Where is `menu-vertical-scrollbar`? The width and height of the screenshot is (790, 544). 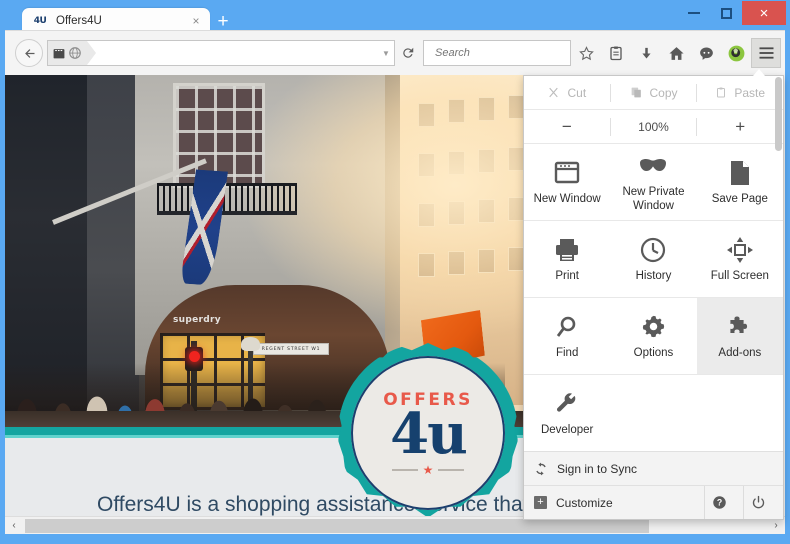
menu-vertical-scrollbar is located at coordinates (778, 127).